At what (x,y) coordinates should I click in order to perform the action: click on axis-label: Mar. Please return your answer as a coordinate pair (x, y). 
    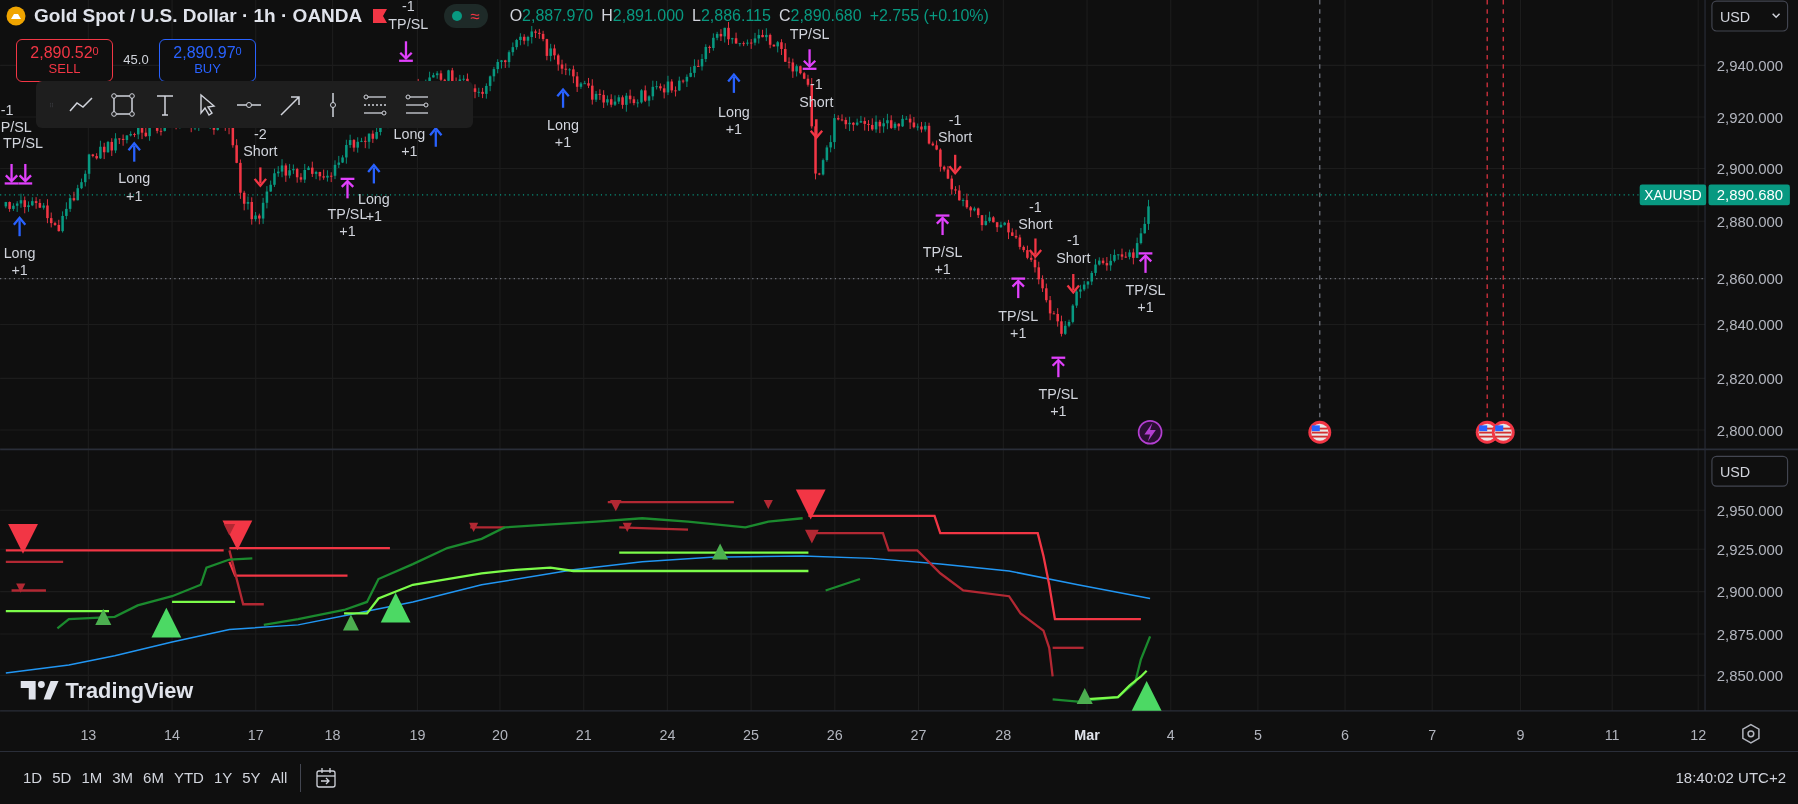
    Looking at the image, I should click on (1087, 734).